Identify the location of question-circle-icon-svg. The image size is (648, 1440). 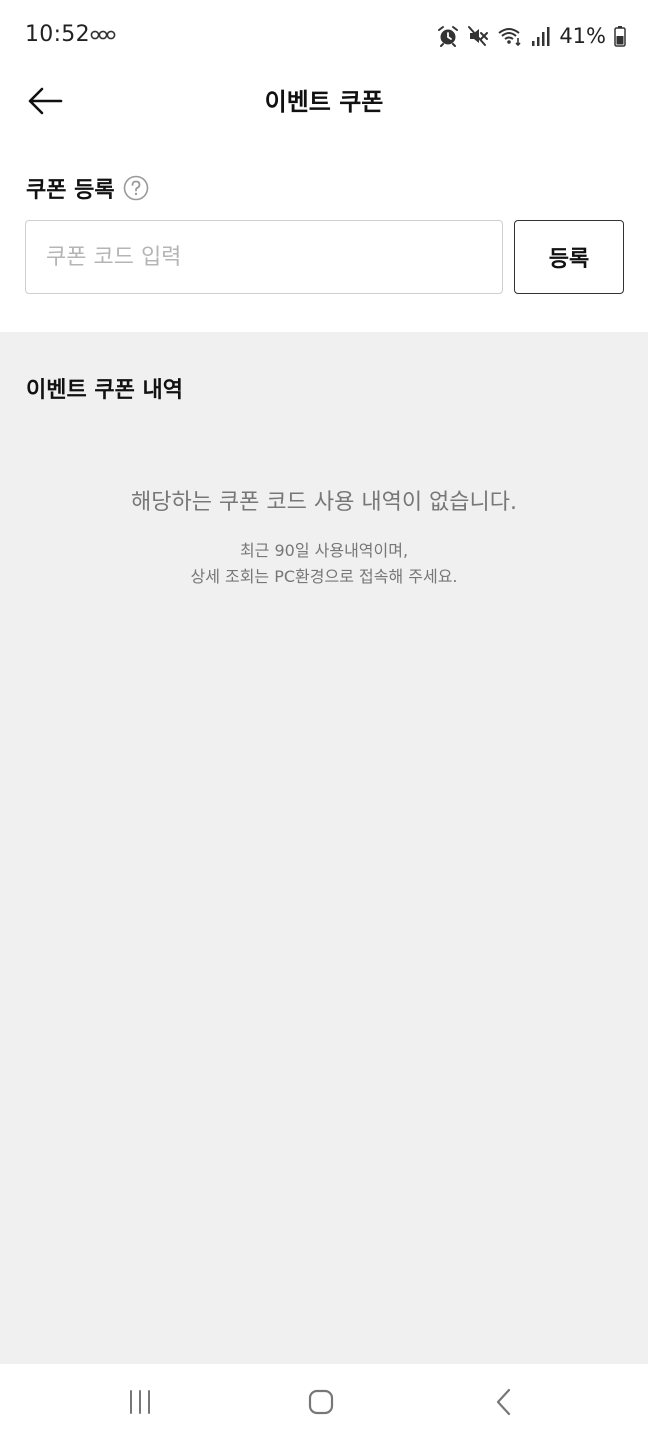
(135, 188).